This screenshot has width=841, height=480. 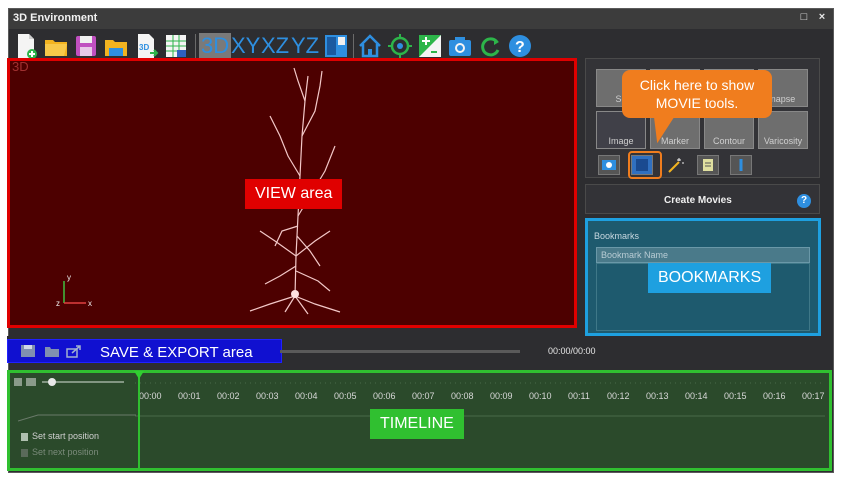 What do you see at coordinates (400, 46) in the screenshot?
I see `target-icon` at bounding box center [400, 46].